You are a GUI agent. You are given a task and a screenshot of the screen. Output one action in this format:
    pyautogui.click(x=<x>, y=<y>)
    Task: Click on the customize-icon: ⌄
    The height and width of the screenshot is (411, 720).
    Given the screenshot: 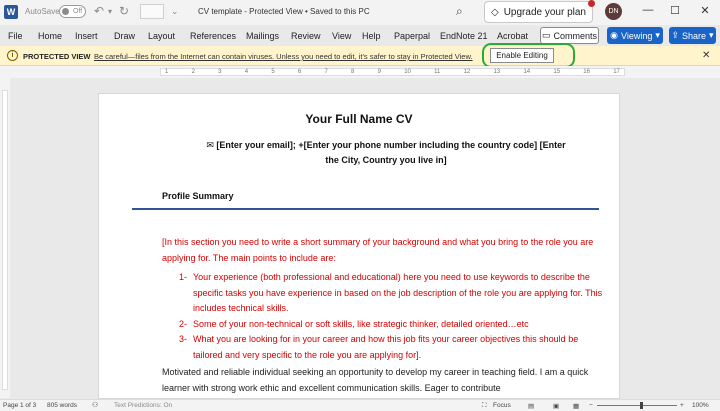 What is the action you would take?
    pyautogui.click(x=175, y=11)
    